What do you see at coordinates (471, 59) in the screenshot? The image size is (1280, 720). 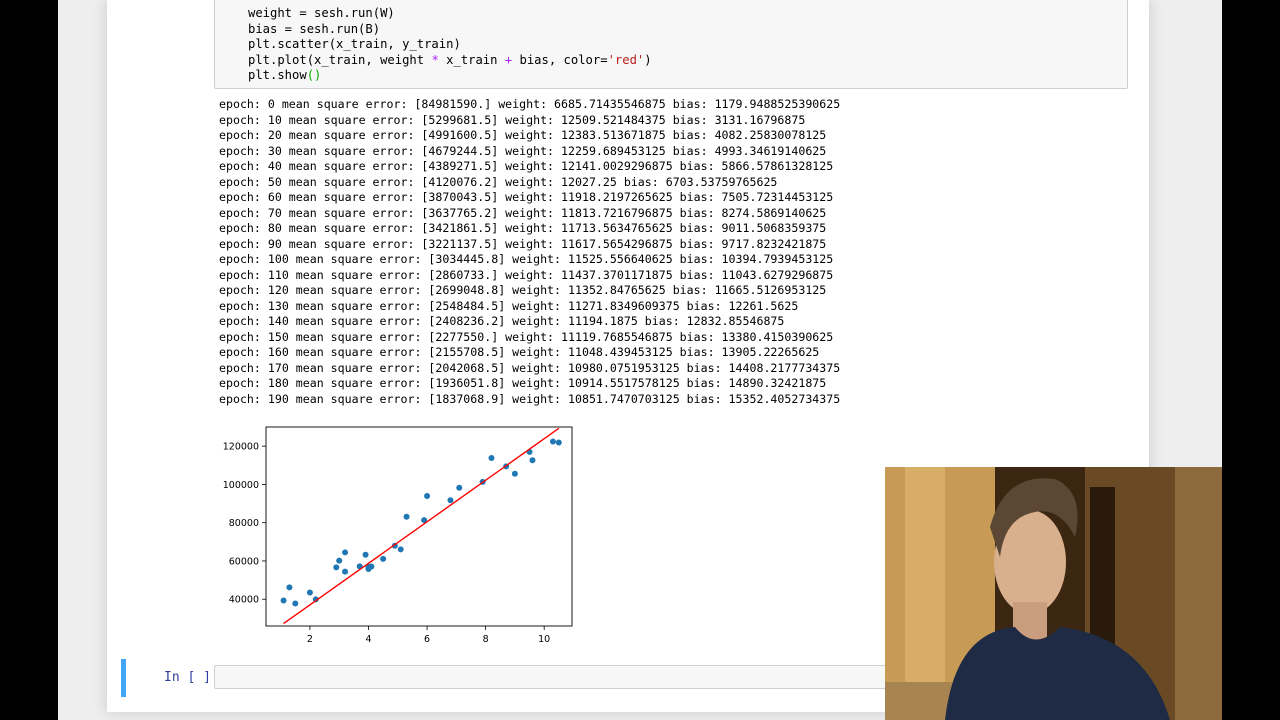 I see `code-token: x_train` at bounding box center [471, 59].